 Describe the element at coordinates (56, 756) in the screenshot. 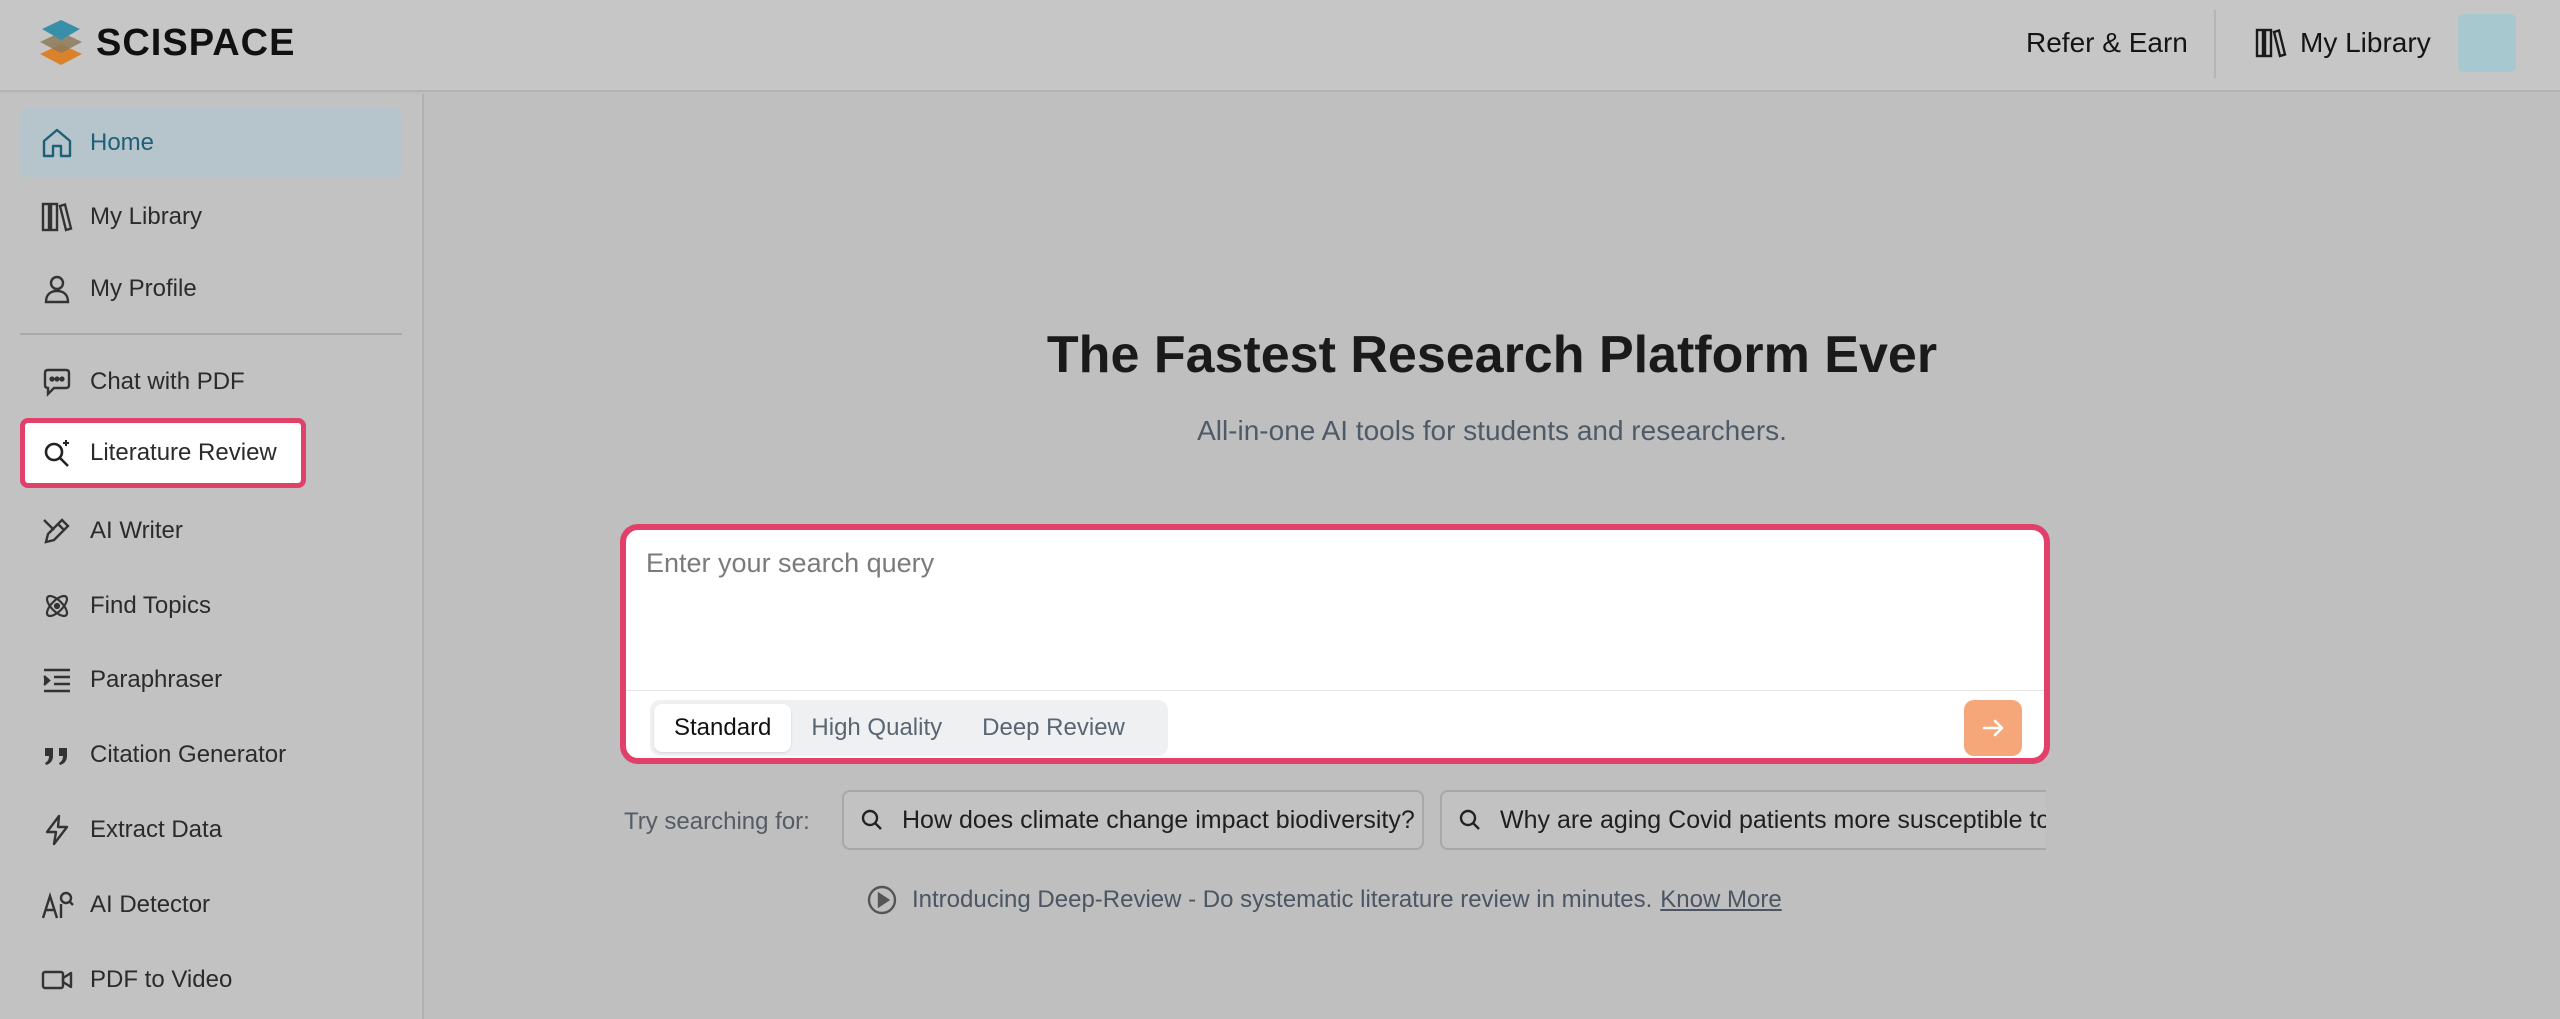

I see `quote-icon` at that location.